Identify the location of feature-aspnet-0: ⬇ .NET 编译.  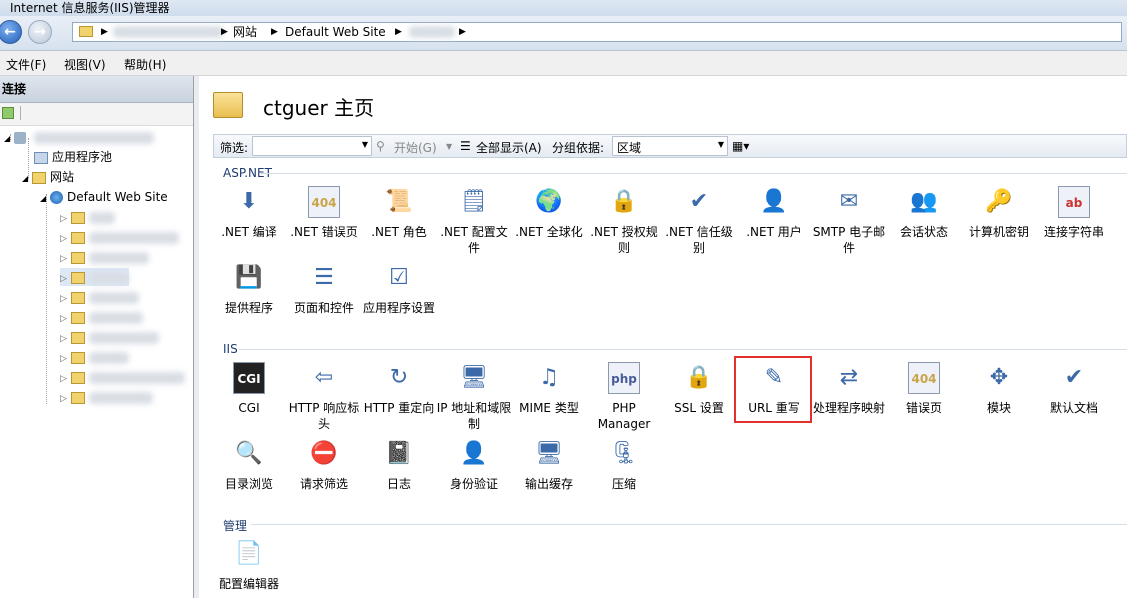
(249, 213).